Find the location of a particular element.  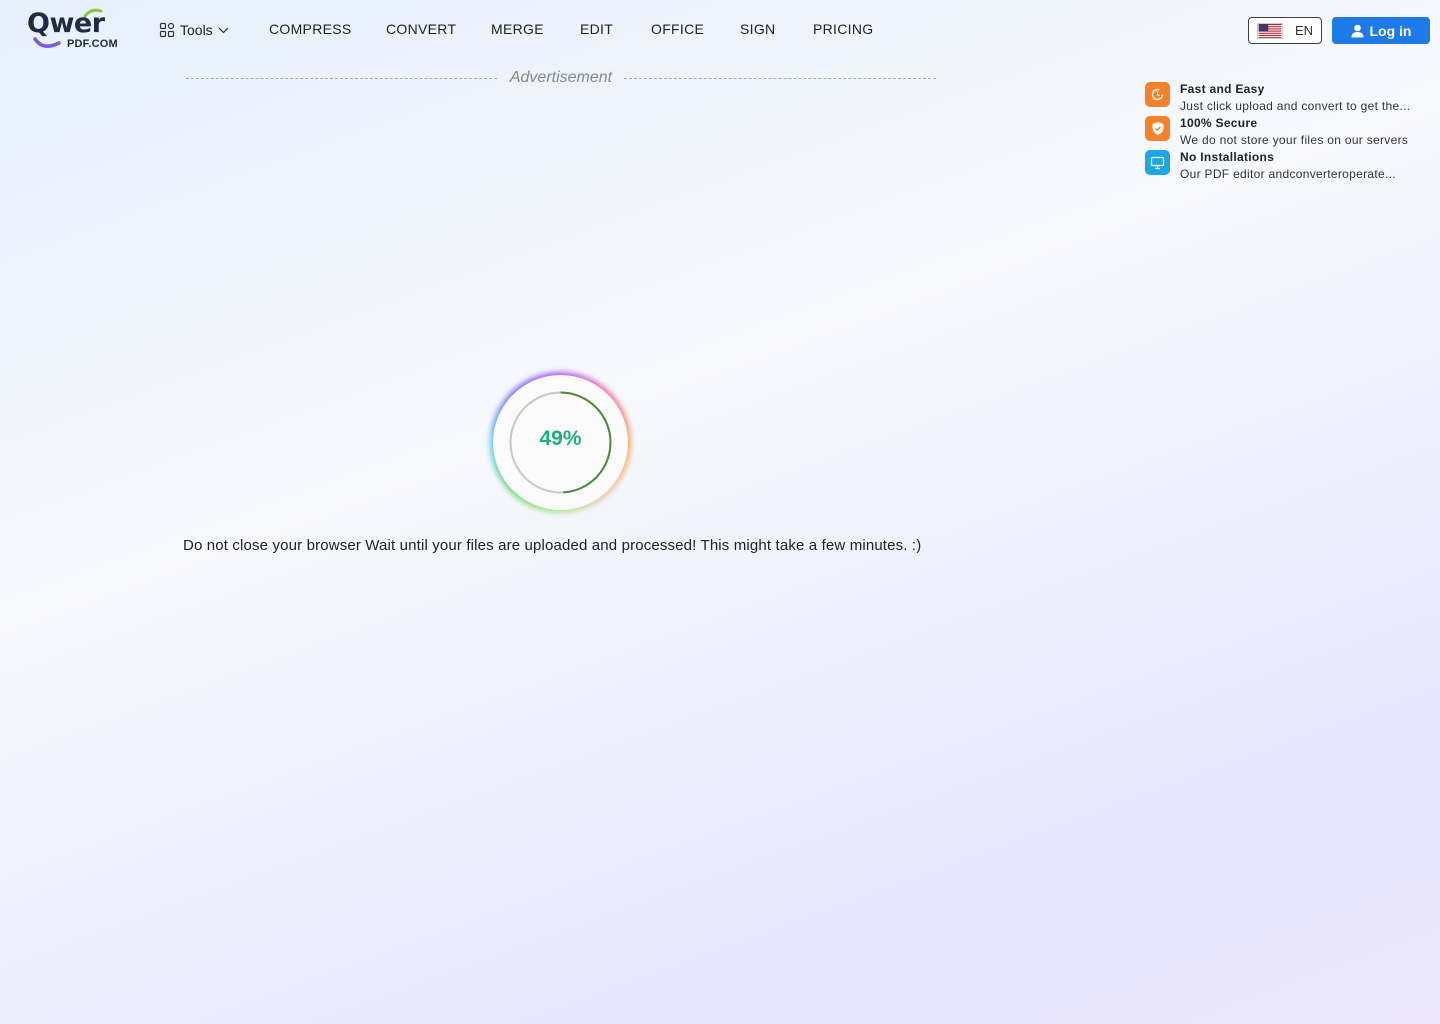

progress-percent: 49% is located at coordinates (560, 438).